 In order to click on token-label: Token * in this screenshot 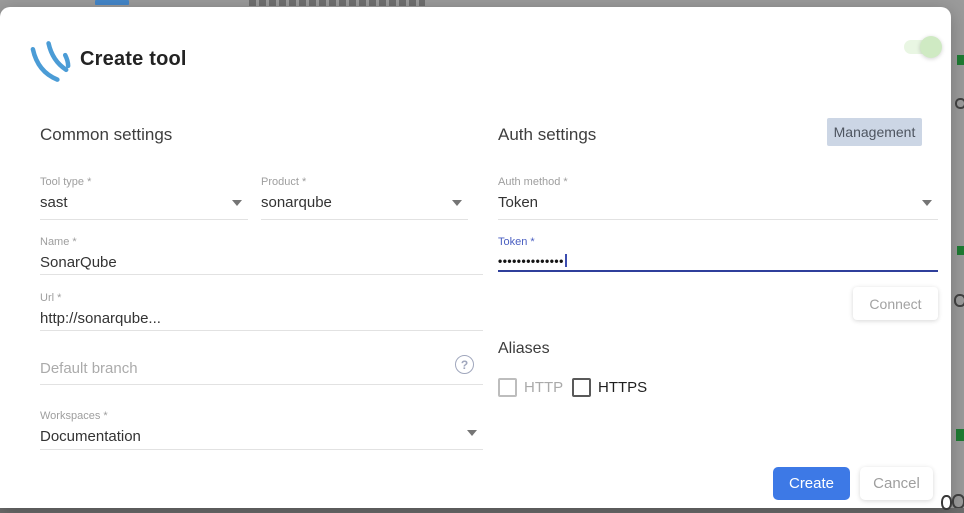, I will do `click(516, 242)`.